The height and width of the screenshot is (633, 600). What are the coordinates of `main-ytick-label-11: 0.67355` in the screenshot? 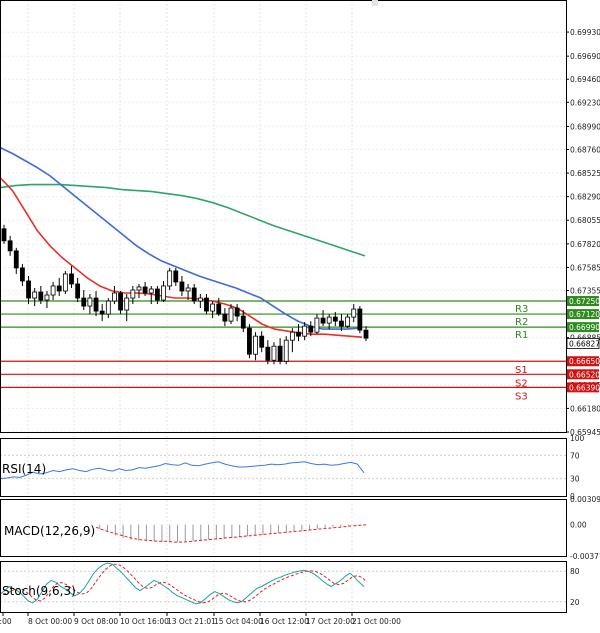 It's located at (585, 290).